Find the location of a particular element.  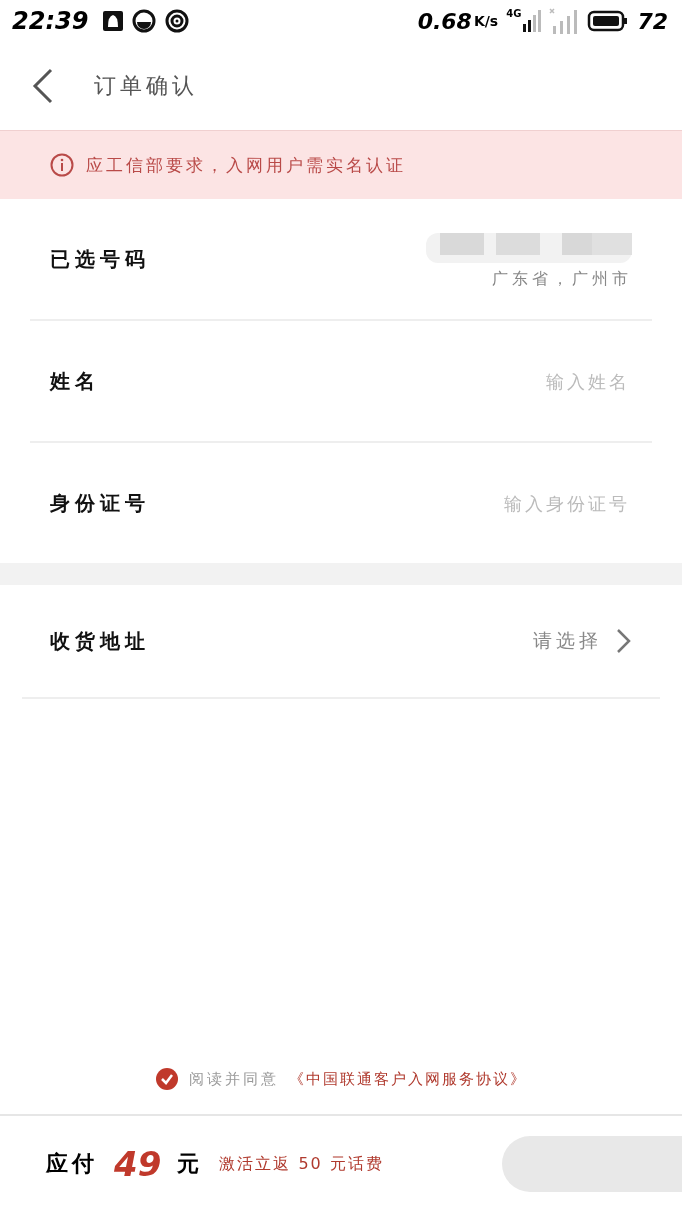

status-time: 22:39 is located at coordinates (50, 21).